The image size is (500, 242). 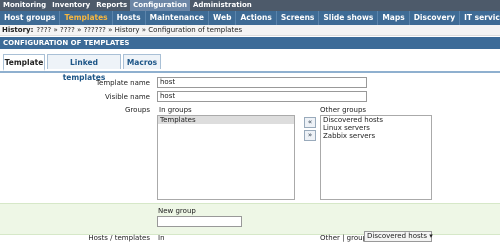 What do you see at coordinates (262, 96) in the screenshot?
I see `visible-name-input: host` at bounding box center [262, 96].